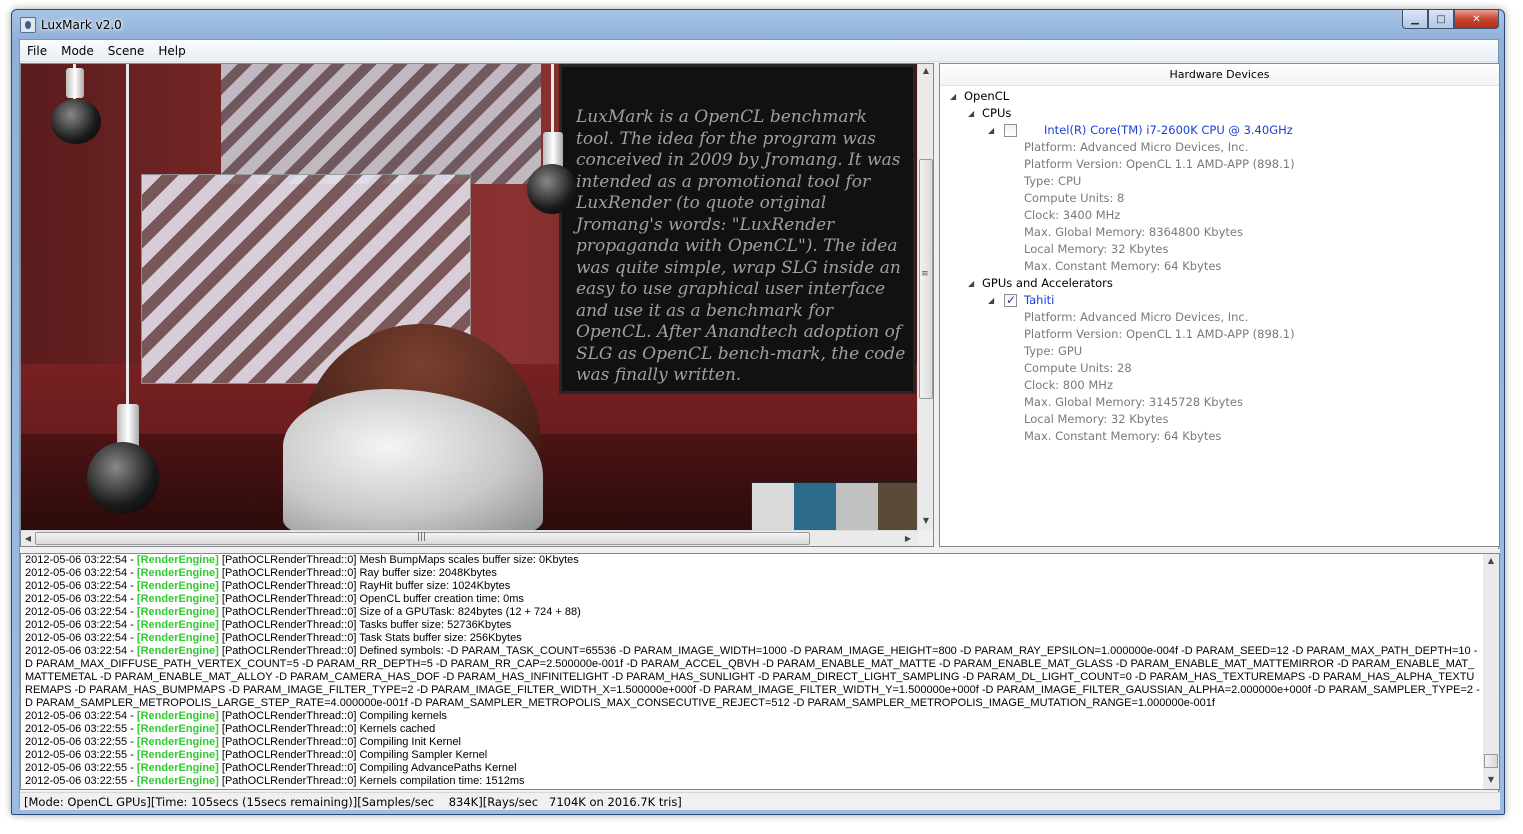 The width and height of the screenshot is (1523, 834). What do you see at coordinates (989, 113) in the screenshot?
I see `tree-node-cpus: ◢ CPUs` at bounding box center [989, 113].